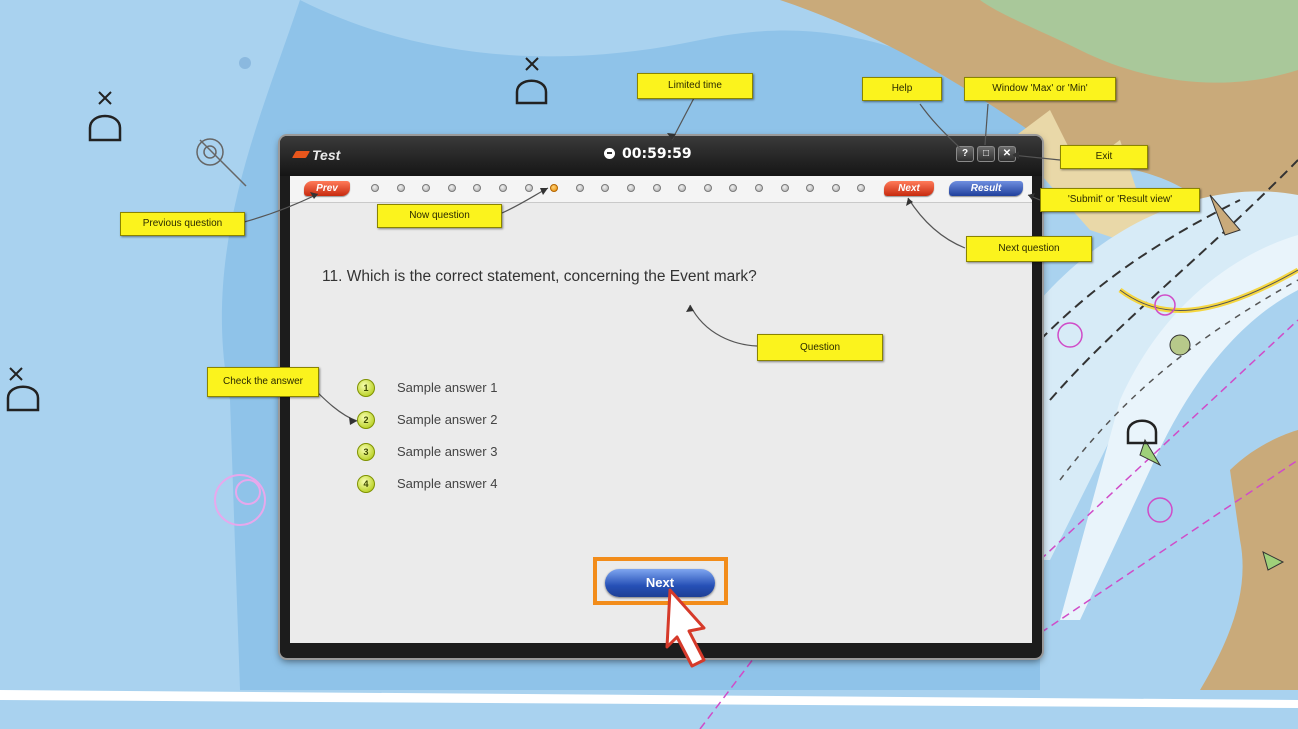 This screenshot has height=729, width=1298. What do you see at coordinates (366, 484) in the screenshot?
I see `answer-number-icon: 4` at bounding box center [366, 484].